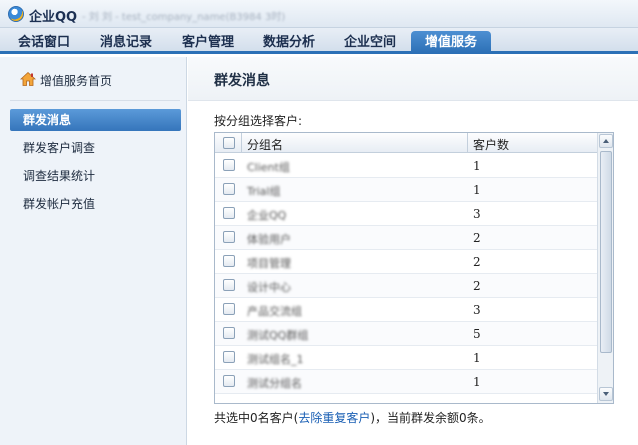 The height and width of the screenshot is (445, 638). What do you see at coordinates (491, 144) in the screenshot?
I see `column-header-customer-count: 客户数` at bounding box center [491, 144].